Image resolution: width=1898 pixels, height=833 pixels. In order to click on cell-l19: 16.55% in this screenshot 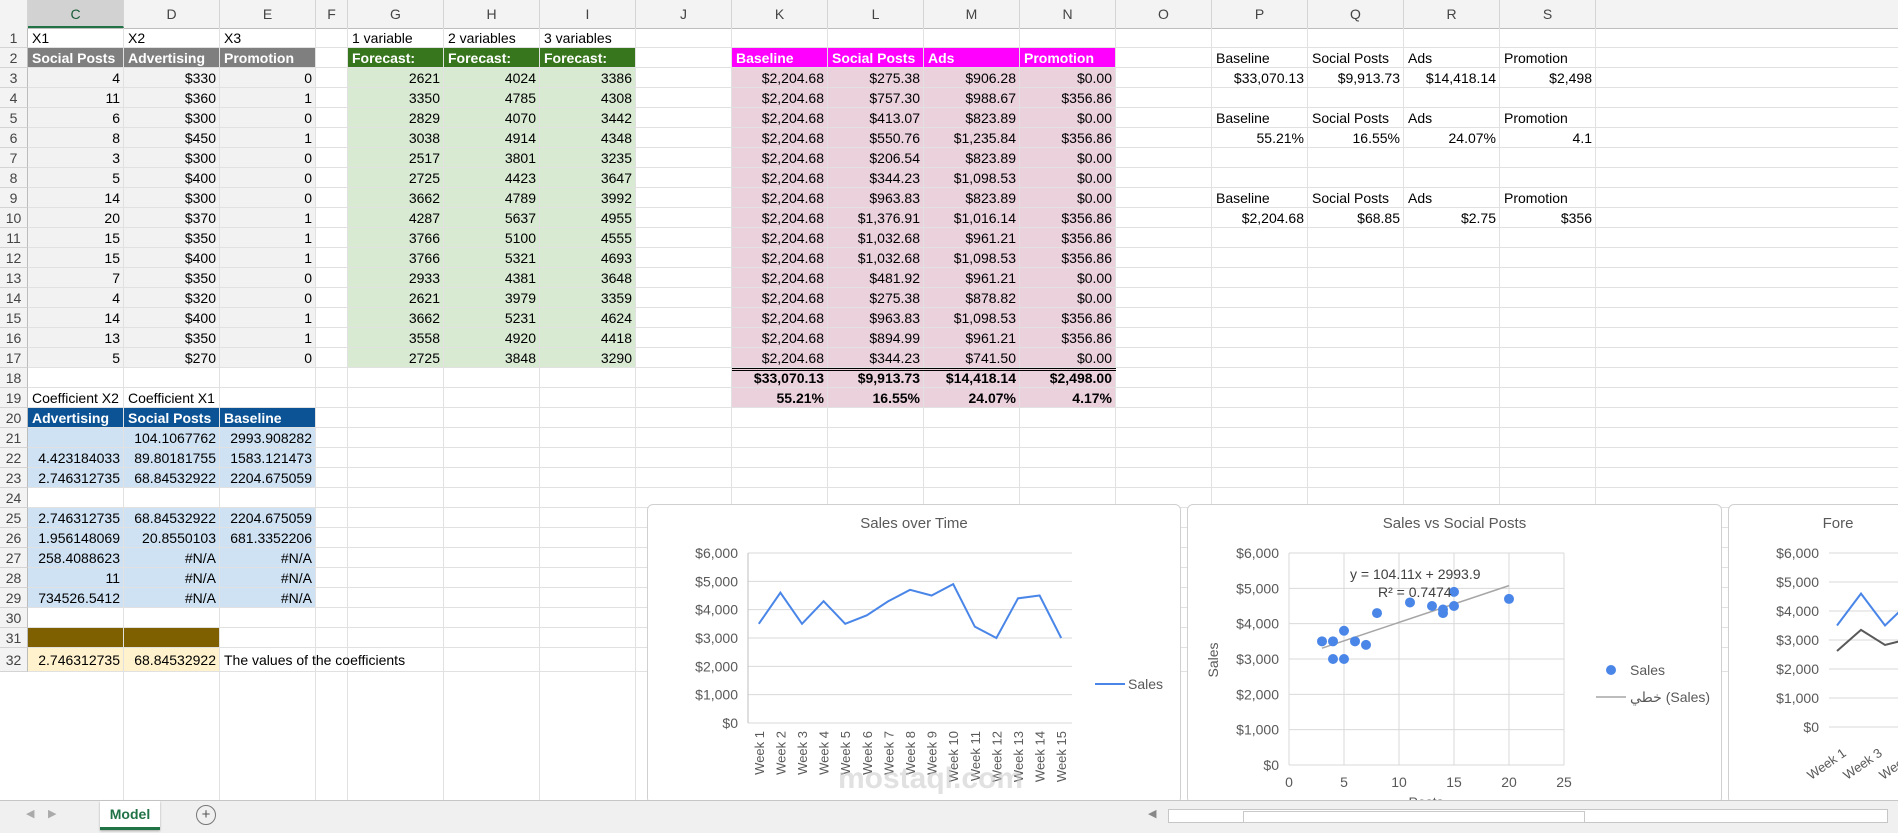, I will do `click(876, 398)`.